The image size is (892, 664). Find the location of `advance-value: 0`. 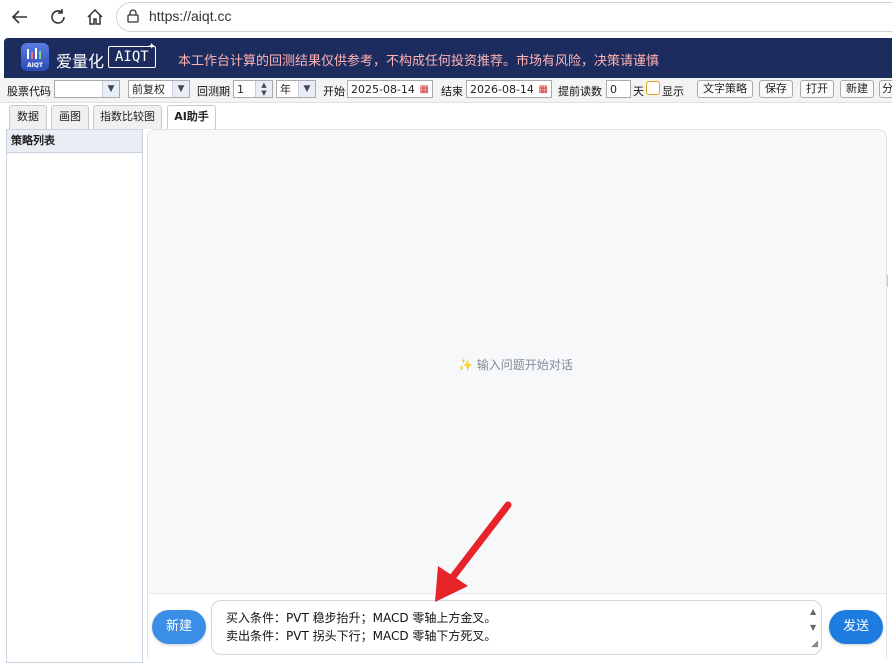

advance-value: 0 is located at coordinates (613, 89).